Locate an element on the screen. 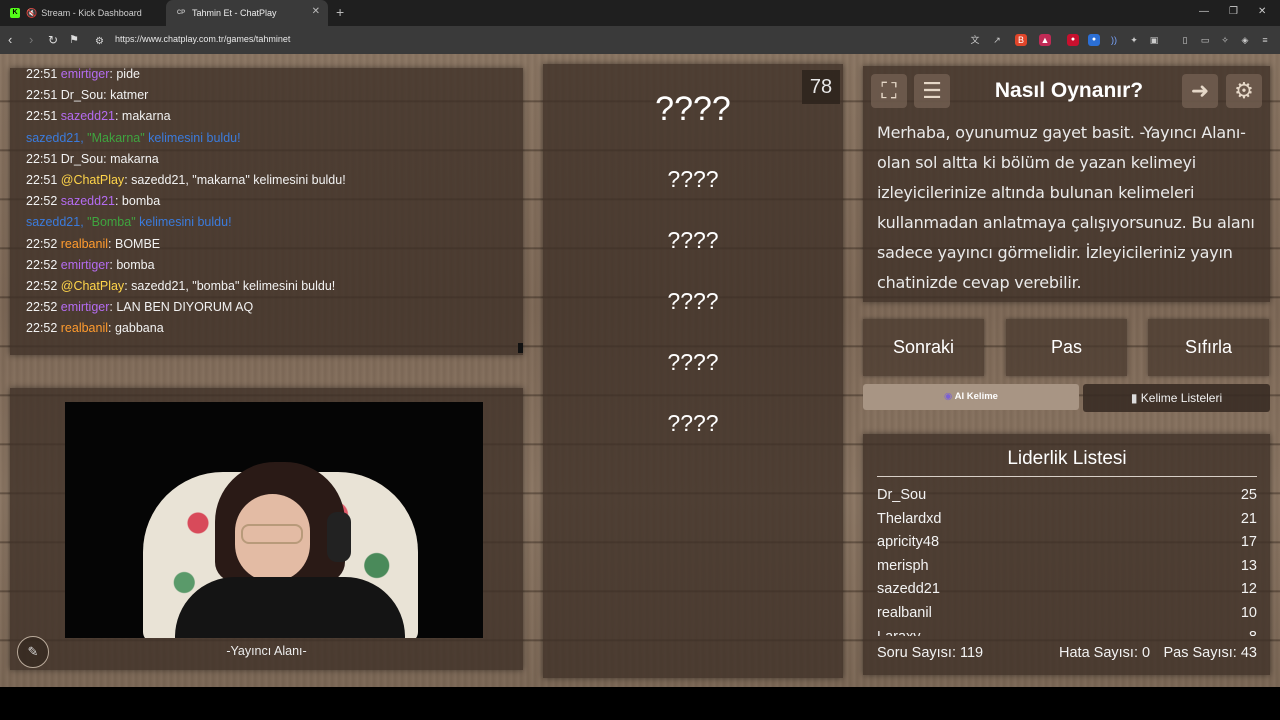 The height and width of the screenshot is (720, 1280). extension-red-icon: ● is located at coordinates (1073, 40).